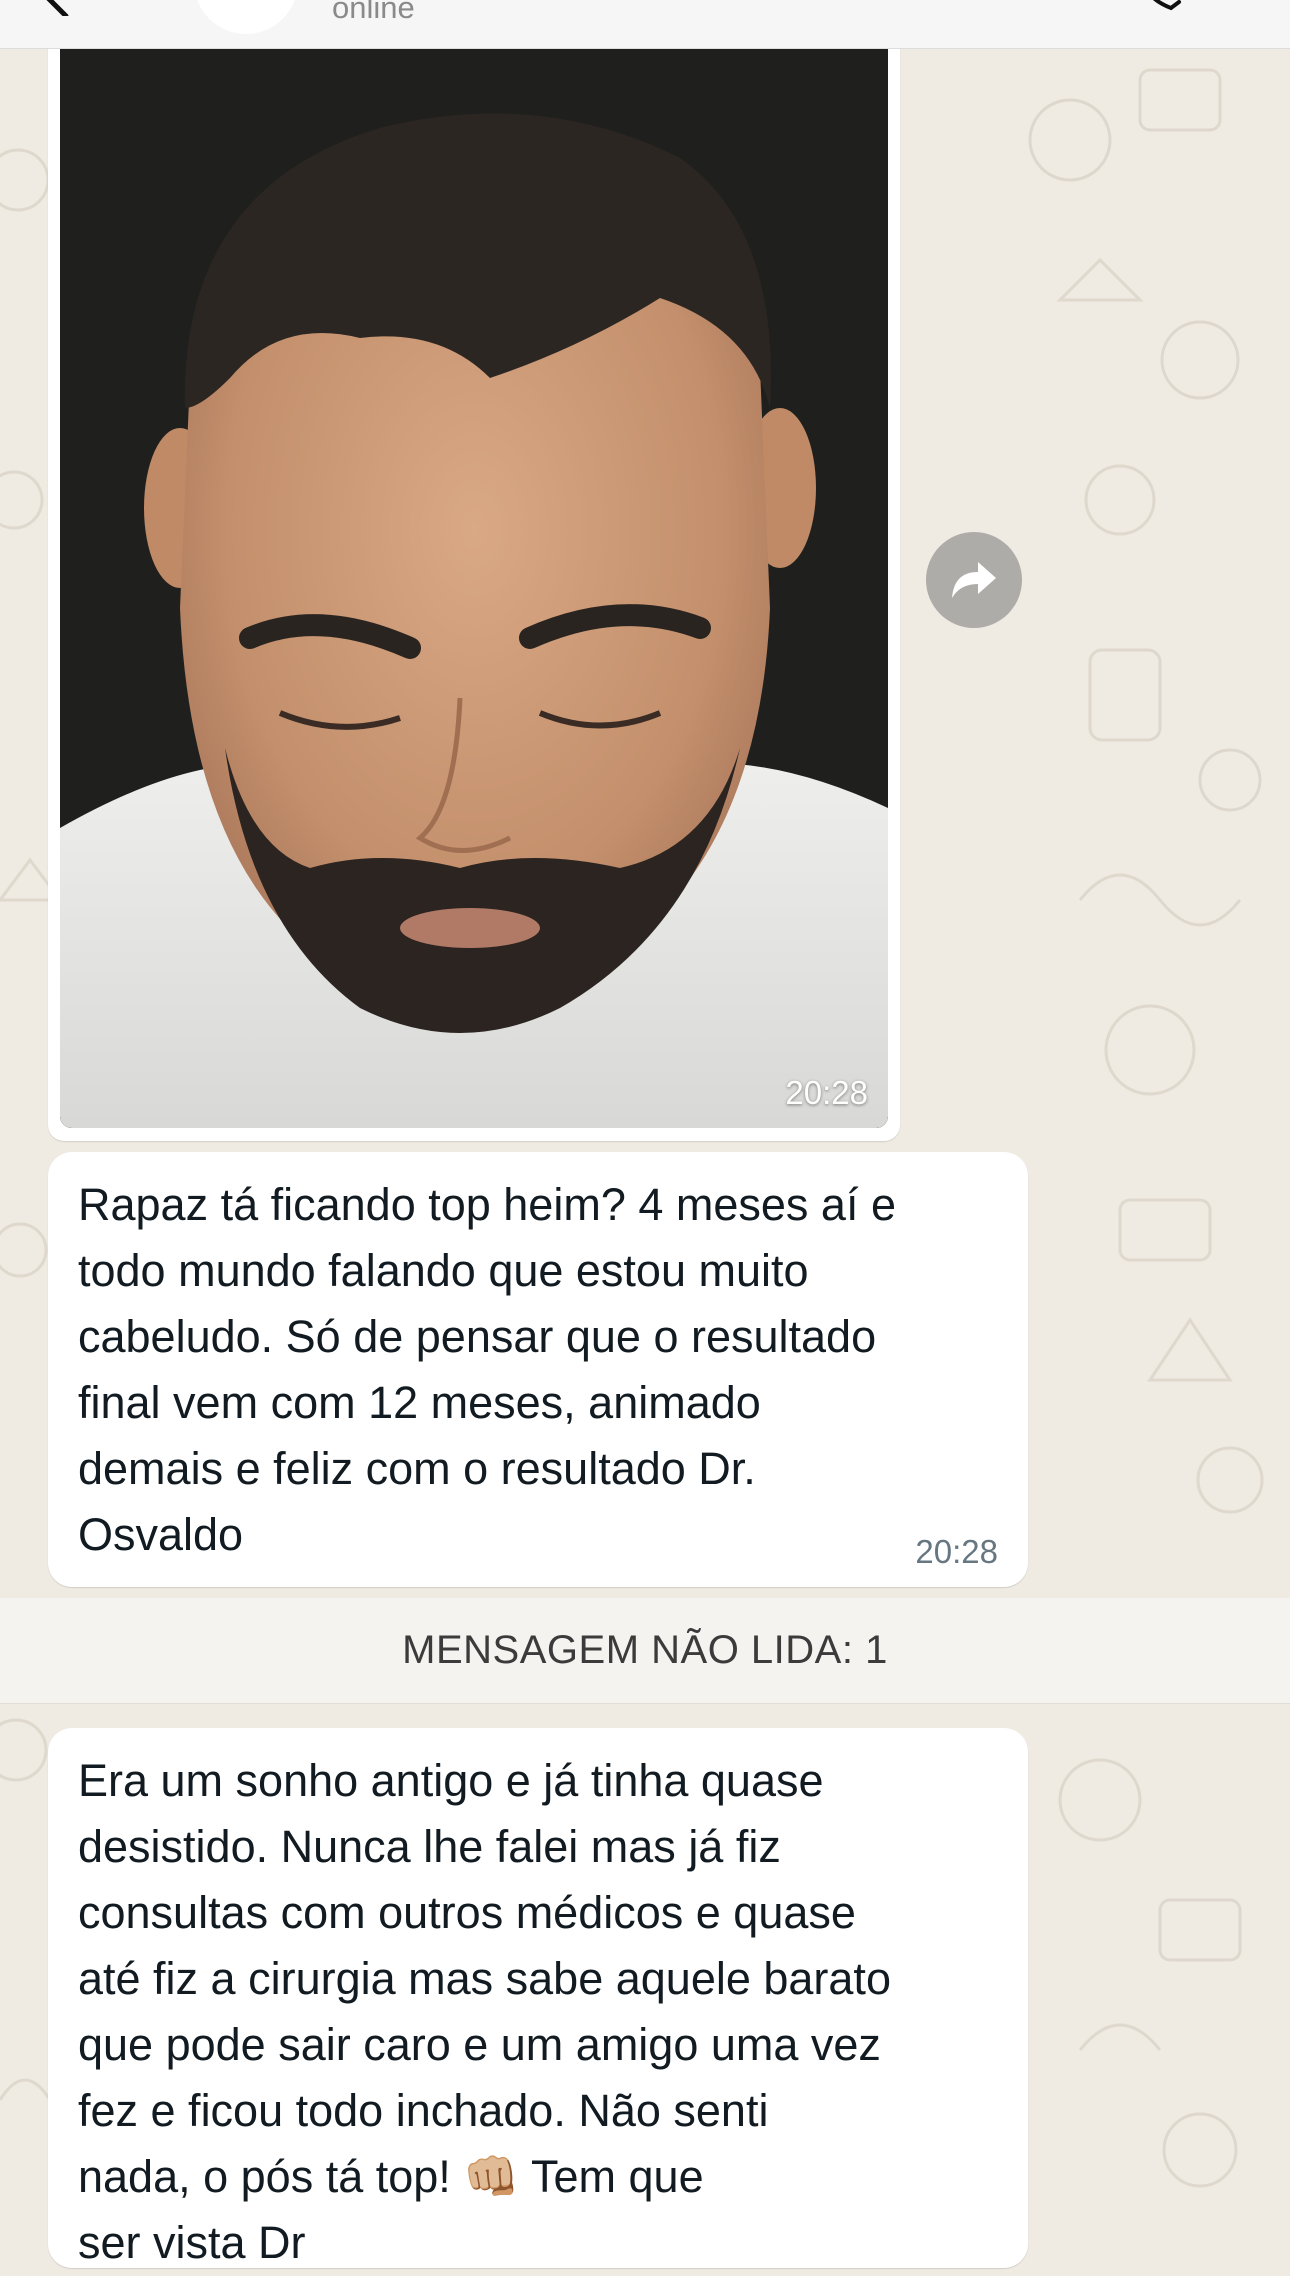 The image size is (1290, 2276). What do you see at coordinates (826, 1092) in the screenshot?
I see `image-timestamp: 20:28` at bounding box center [826, 1092].